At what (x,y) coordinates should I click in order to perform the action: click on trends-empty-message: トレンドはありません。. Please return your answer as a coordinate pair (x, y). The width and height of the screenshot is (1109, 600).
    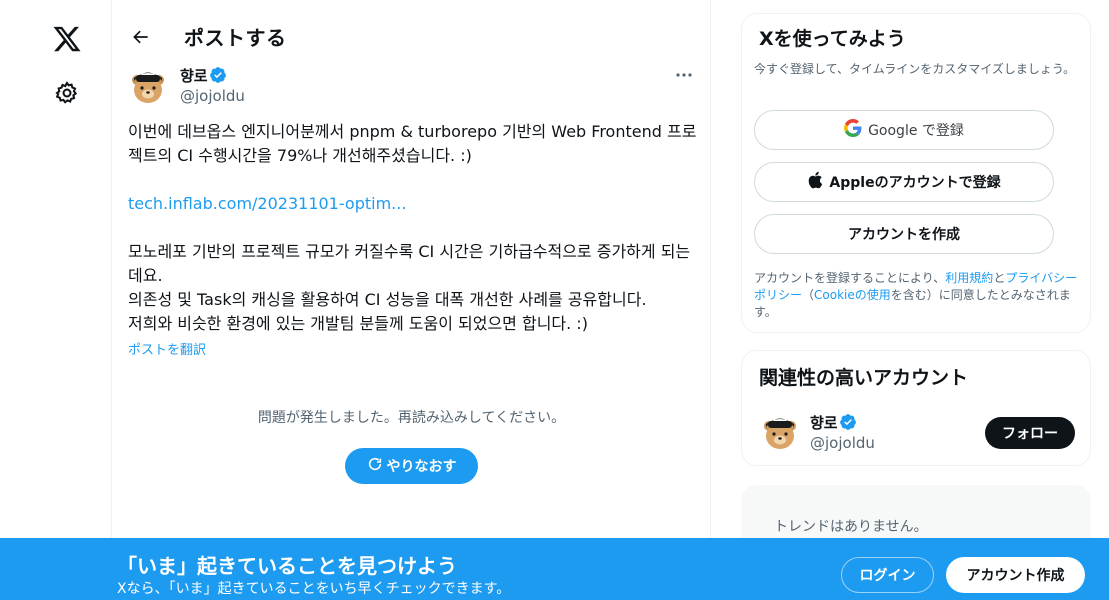
    Looking at the image, I should click on (851, 527).